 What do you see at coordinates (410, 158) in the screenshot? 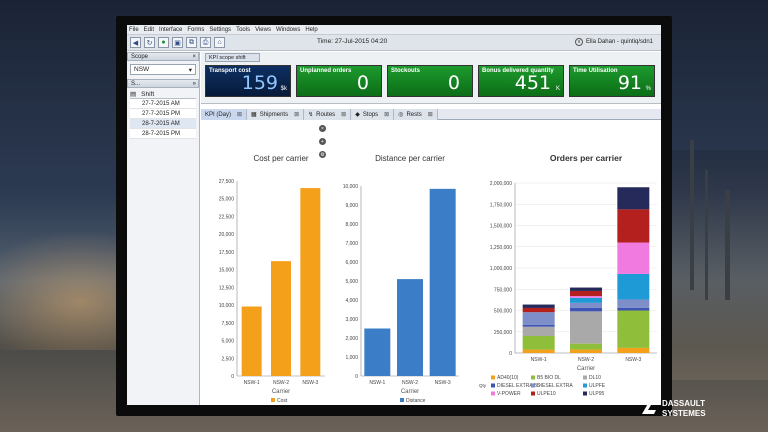
I see `chart-title: Distance per carrier` at bounding box center [410, 158].